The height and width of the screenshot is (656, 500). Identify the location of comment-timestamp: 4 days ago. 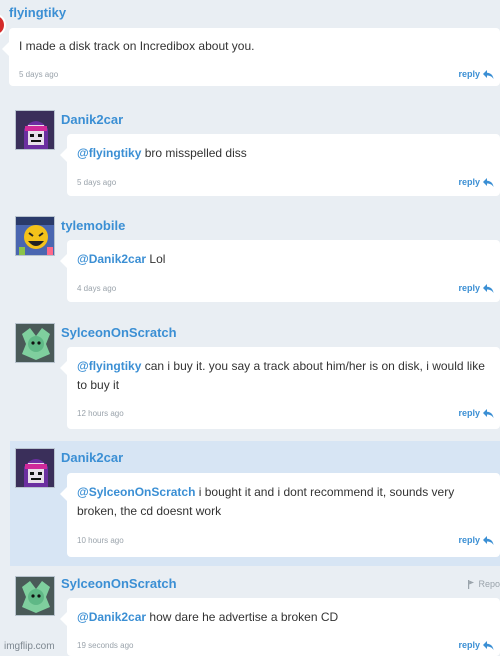
(97, 288).